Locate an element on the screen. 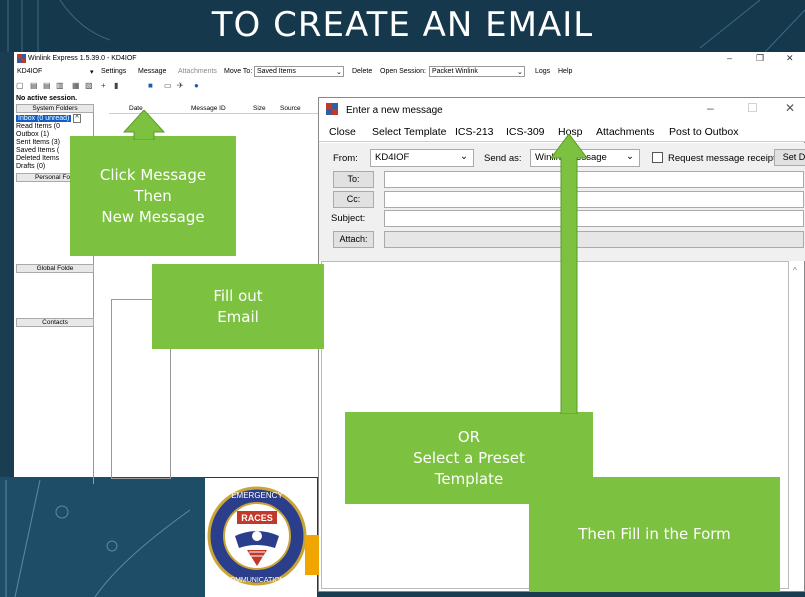  menu-help: Help is located at coordinates (565, 71).